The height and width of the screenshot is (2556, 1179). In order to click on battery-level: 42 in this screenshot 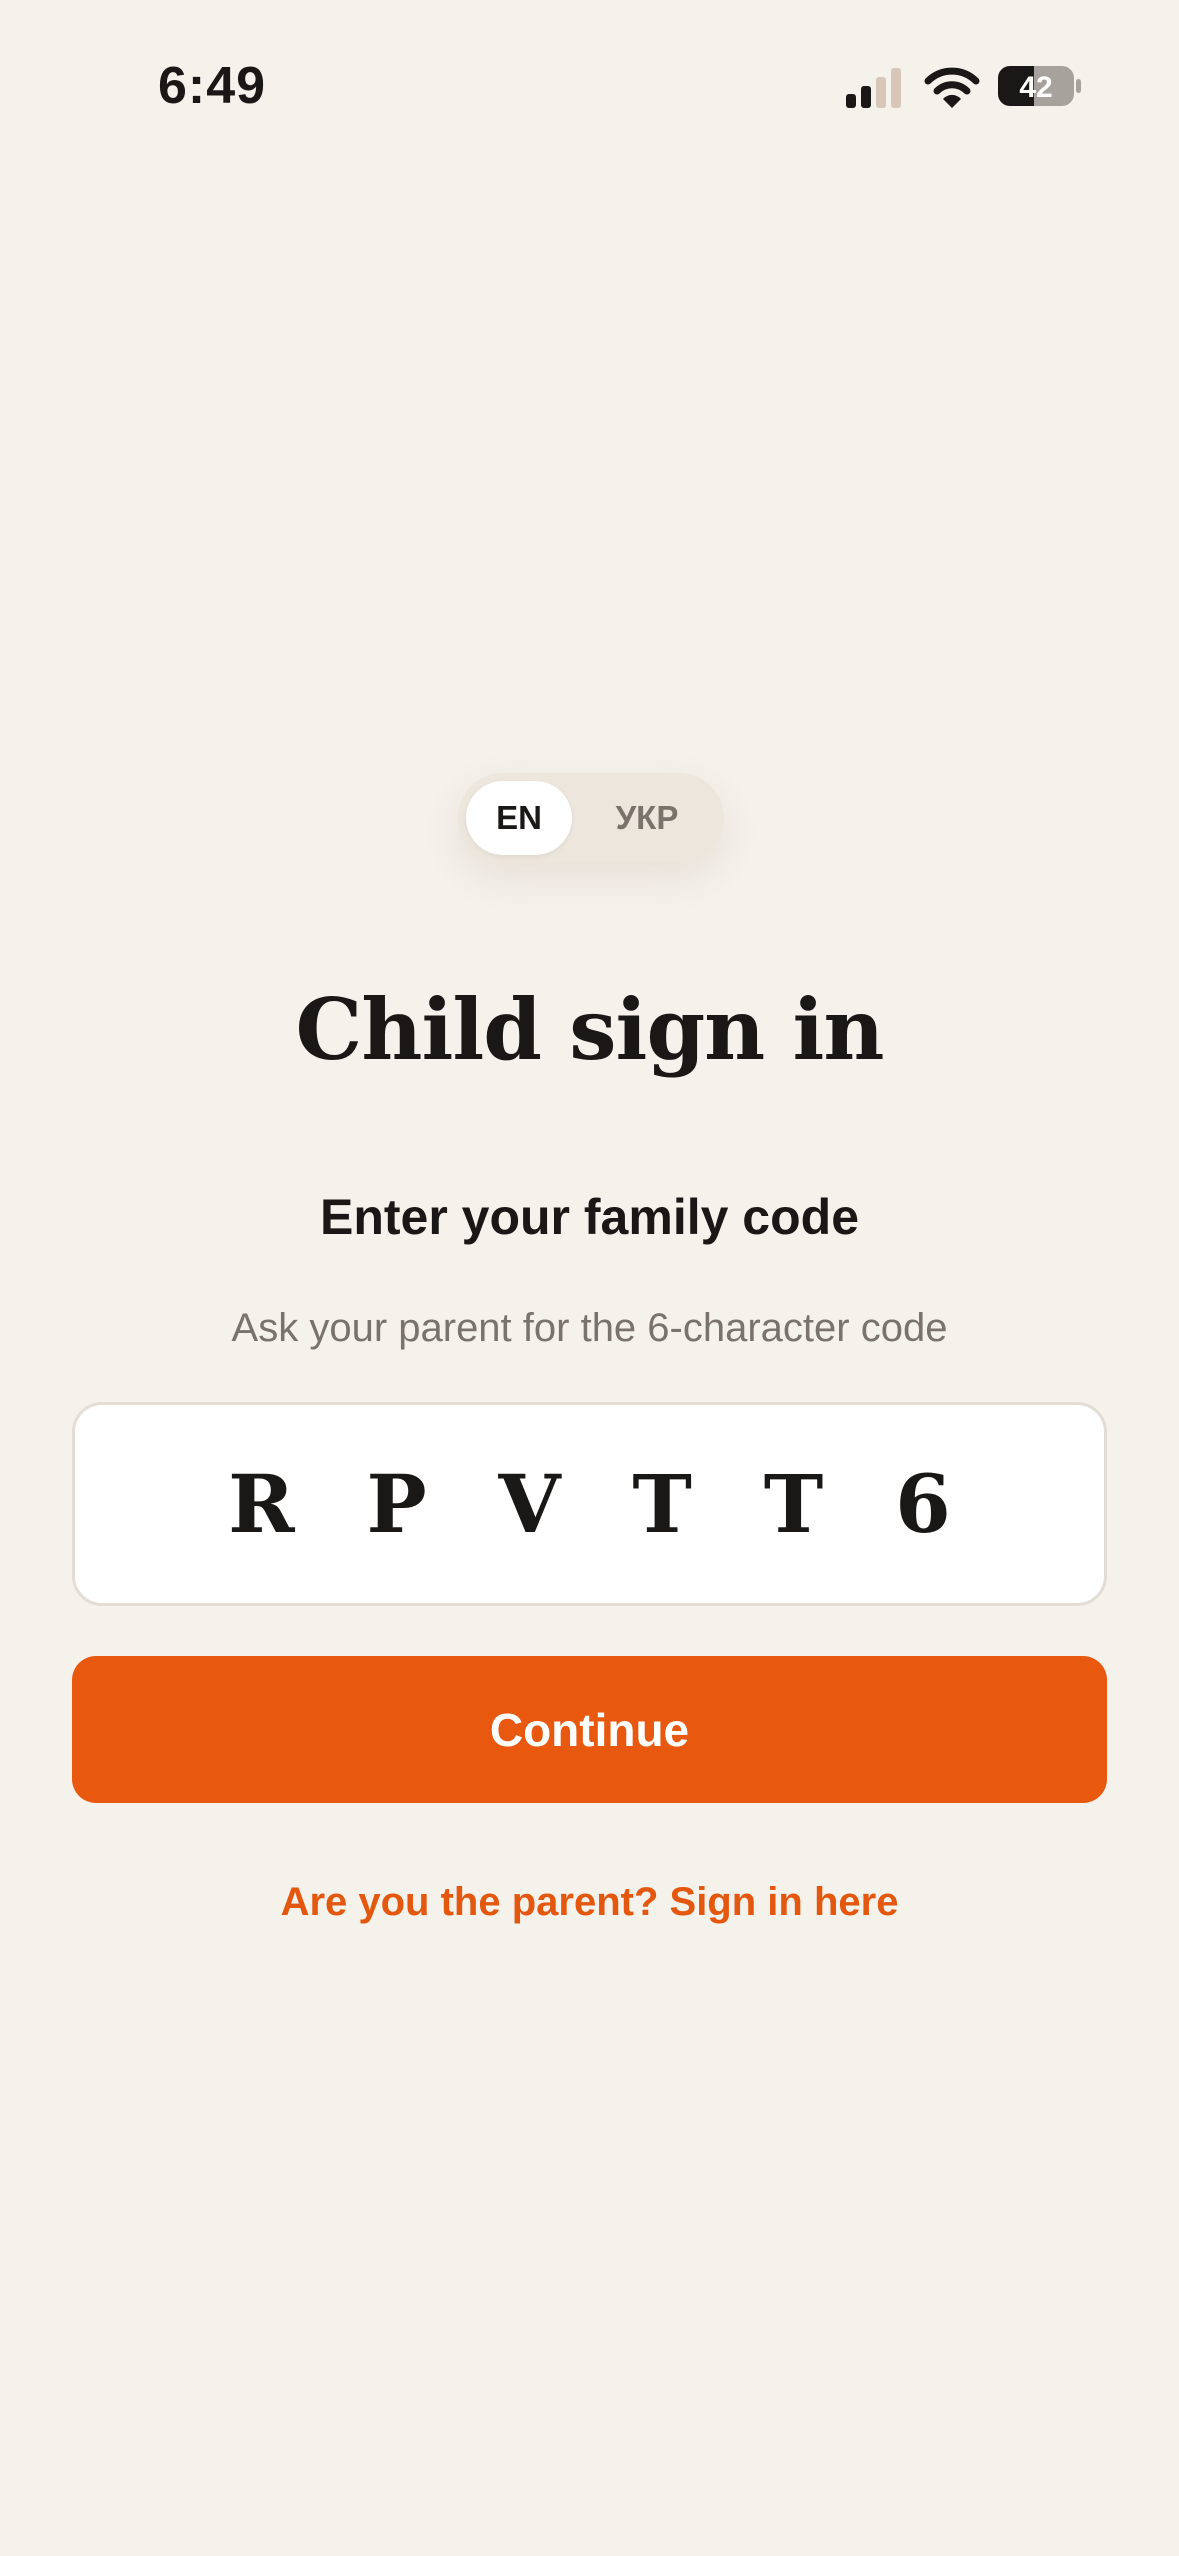, I will do `click(1035, 87)`.